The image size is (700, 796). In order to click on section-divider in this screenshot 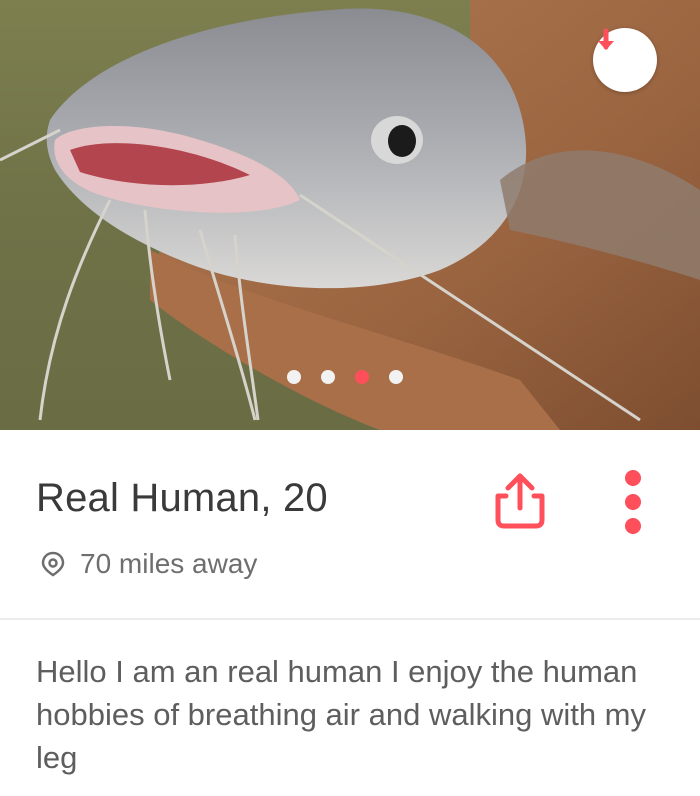, I will do `click(350, 619)`.